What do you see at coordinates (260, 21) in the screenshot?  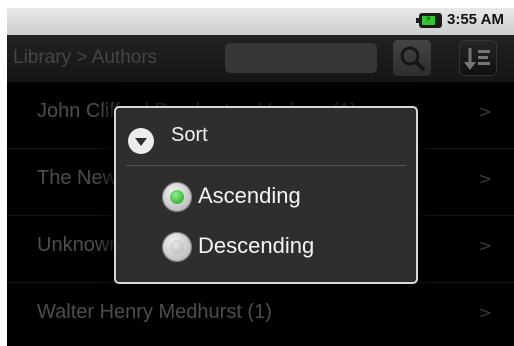 I see `status-bar: ⚡ 3:55 AM` at bounding box center [260, 21].